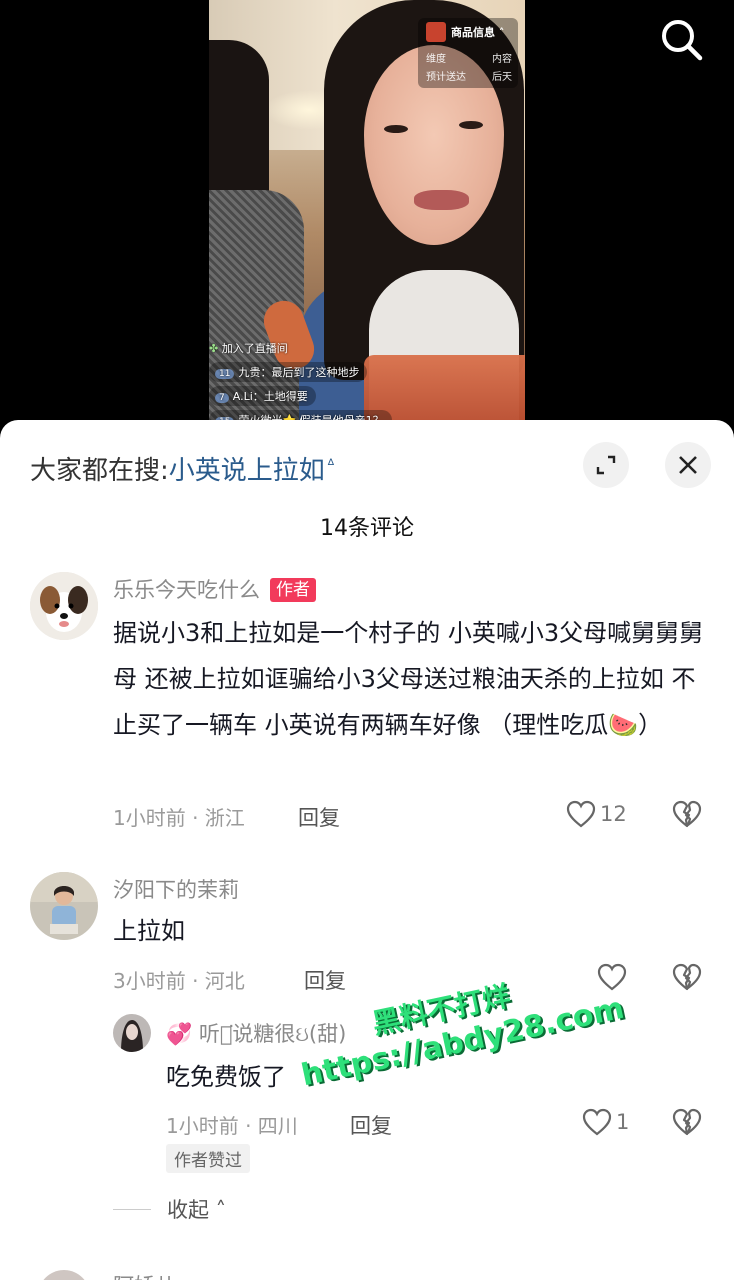 Image resolution: width=734 pixels, height=1280 pixels. I want to click on search-suggestion: 大家都在搜:小英说上拉如 ᐞ, so click(182, 468).